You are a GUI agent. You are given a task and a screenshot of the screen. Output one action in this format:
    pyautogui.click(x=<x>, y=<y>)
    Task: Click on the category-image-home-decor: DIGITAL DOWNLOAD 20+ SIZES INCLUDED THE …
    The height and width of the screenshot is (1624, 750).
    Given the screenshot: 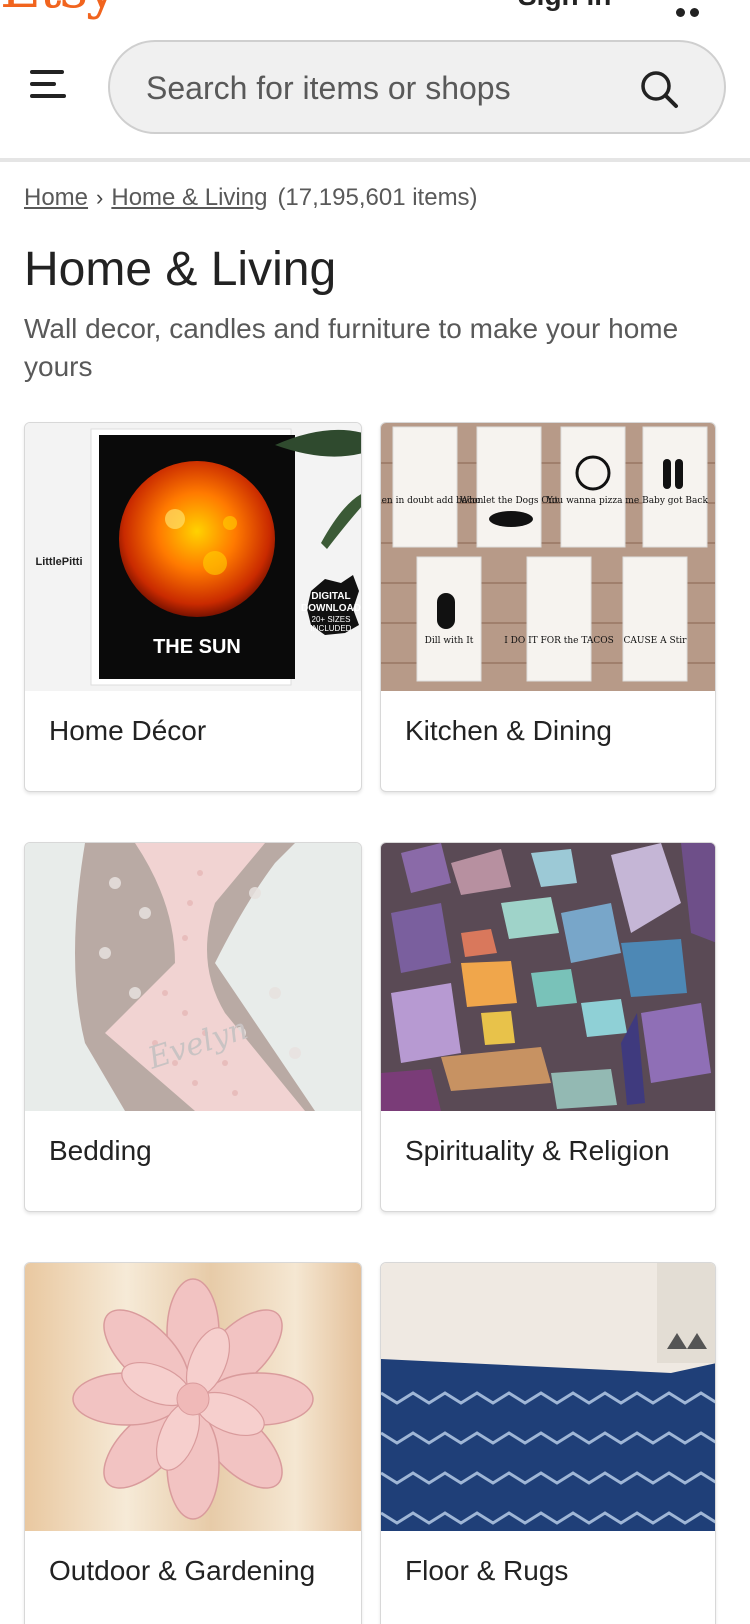 What is the action you would take?
    pyautogui.click(x=193, y=557)
    